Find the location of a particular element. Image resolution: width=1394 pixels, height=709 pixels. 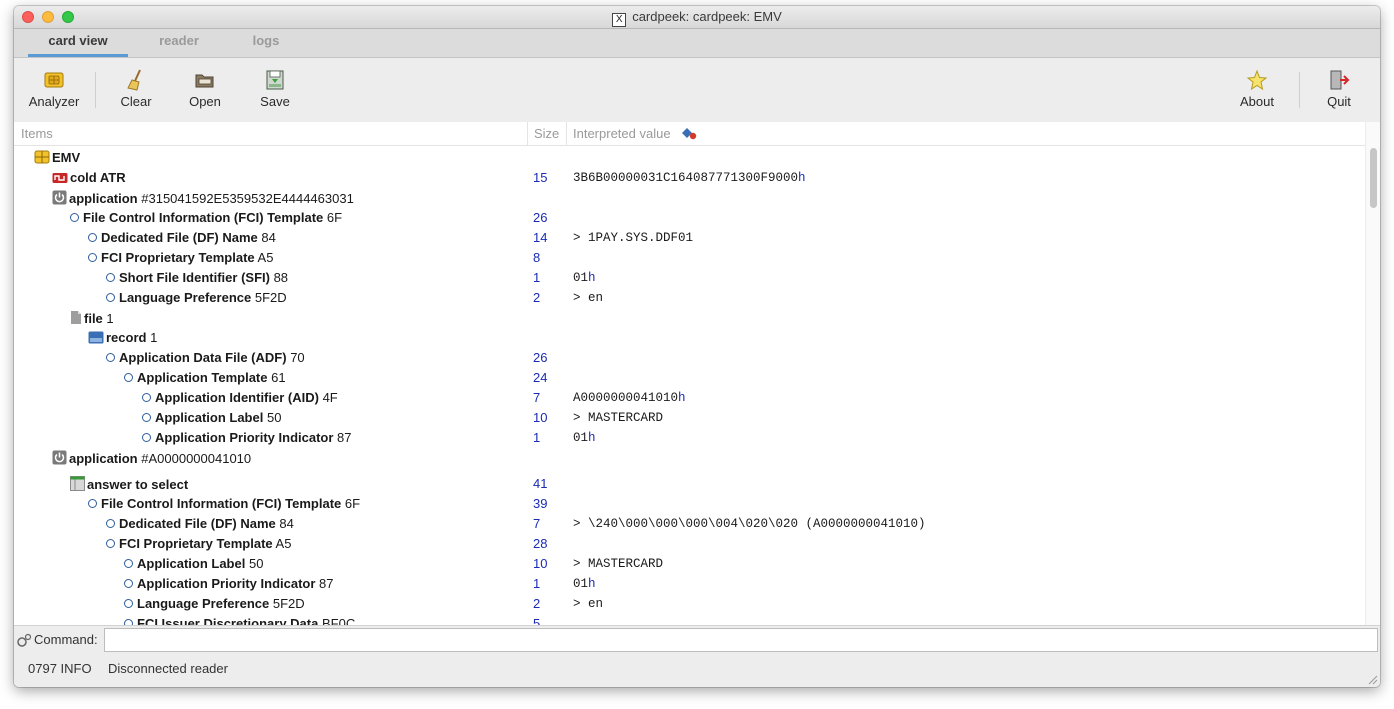

tab-reader: reader is located at coordinates (179, 43).